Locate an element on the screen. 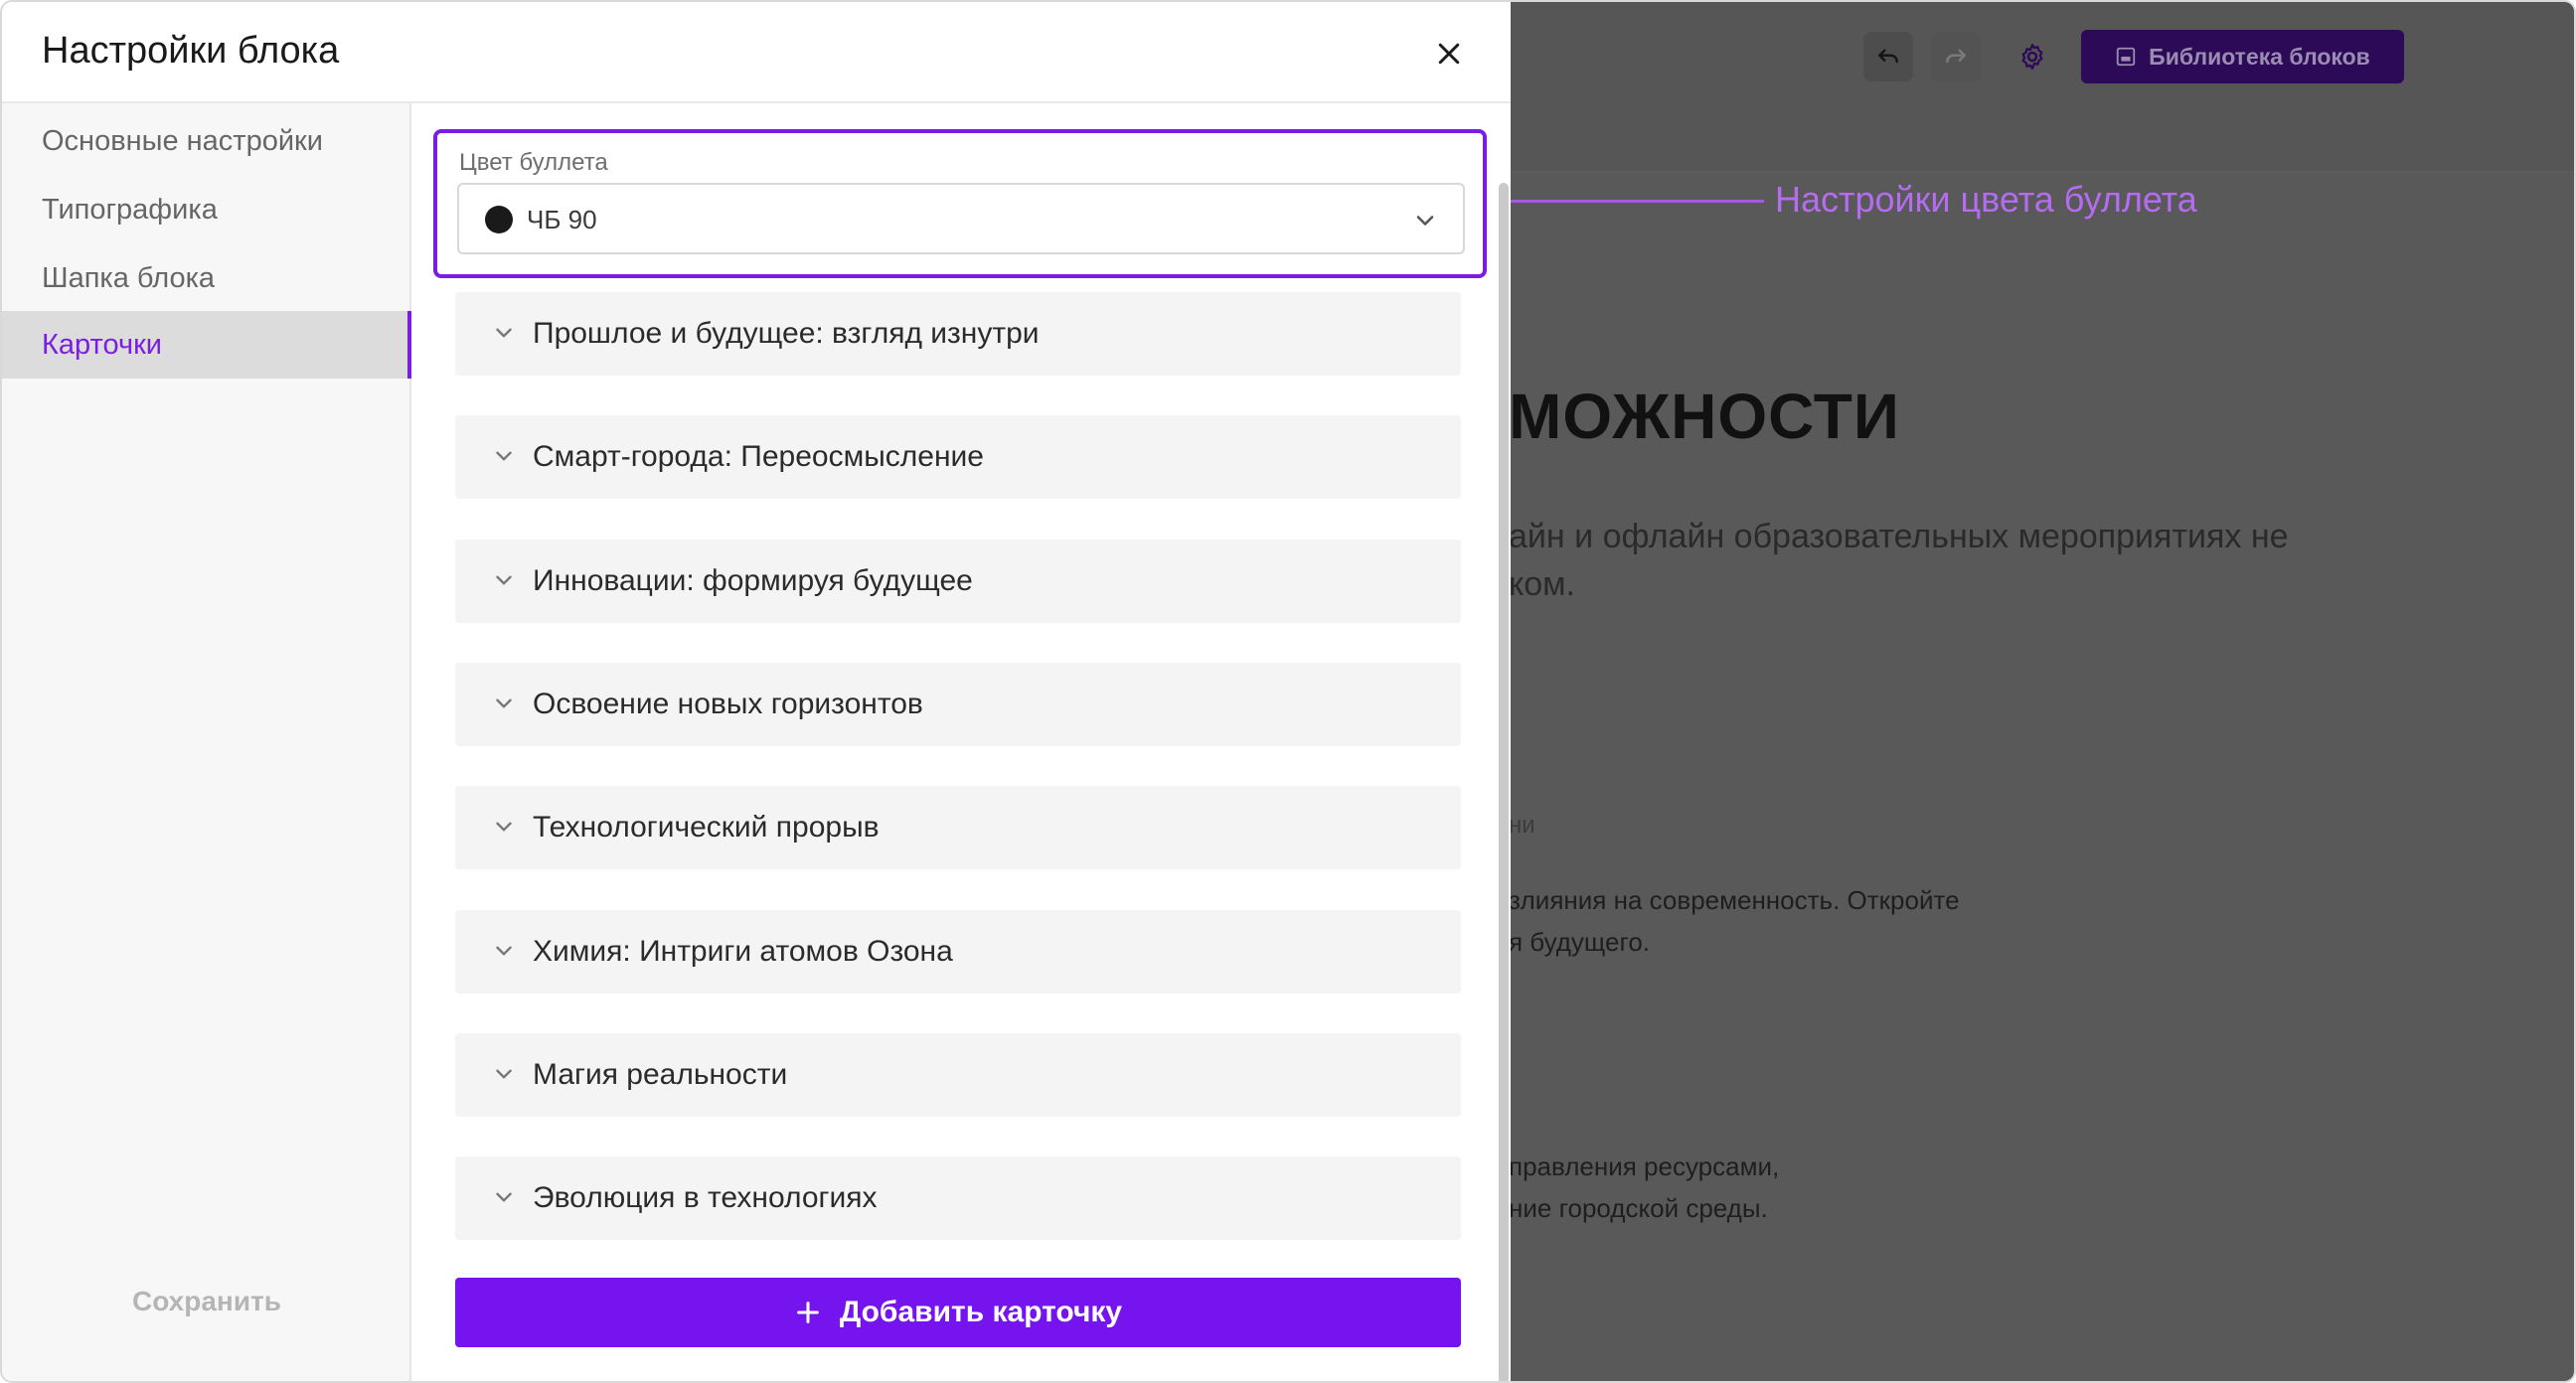  card-accordion-item: Прошлое и будущее: взгляд изнутри is located at coordinates (958, 334).